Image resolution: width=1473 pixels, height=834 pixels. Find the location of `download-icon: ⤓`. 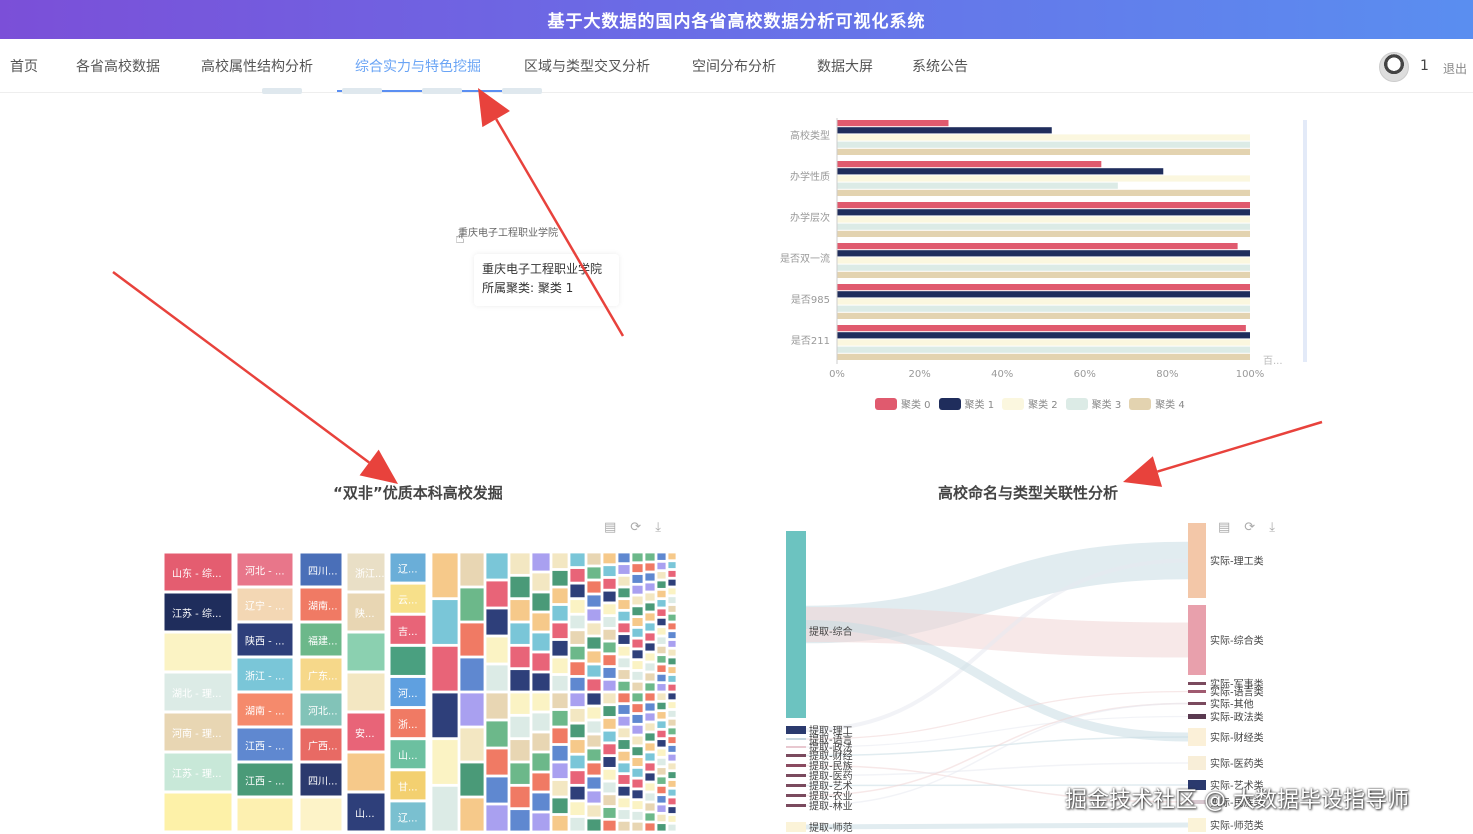

download-icon: ⤓ is located at coordinates (658, 527).